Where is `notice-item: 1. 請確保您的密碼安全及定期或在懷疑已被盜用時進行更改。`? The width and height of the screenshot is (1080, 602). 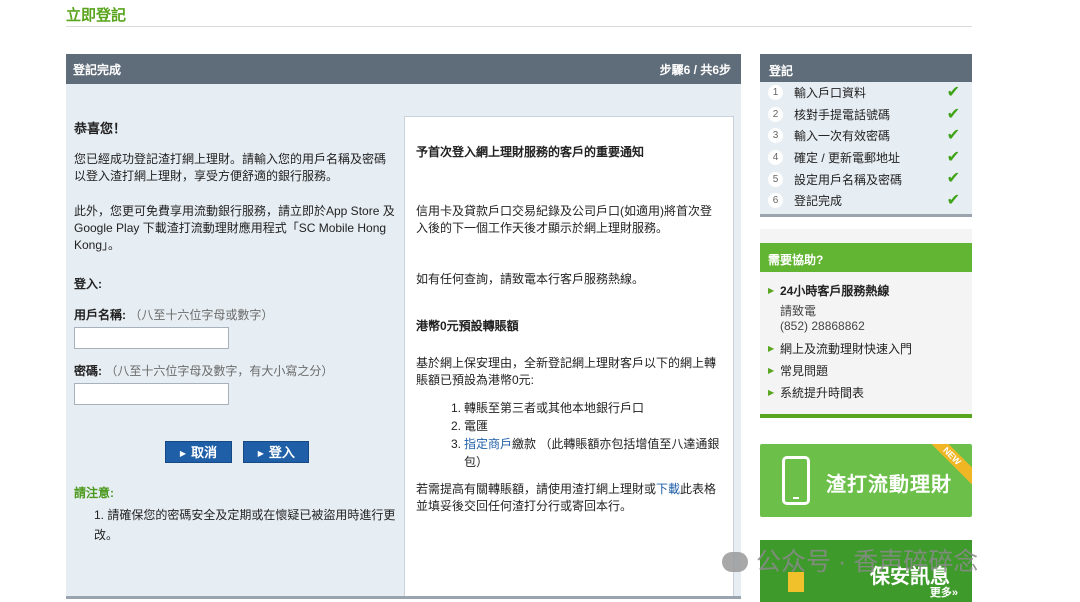 notice-item: 1. 請確保您的密碼安全及定期或在懷疑已被盜用時進行更改。 is located at coordinates (245, 525).